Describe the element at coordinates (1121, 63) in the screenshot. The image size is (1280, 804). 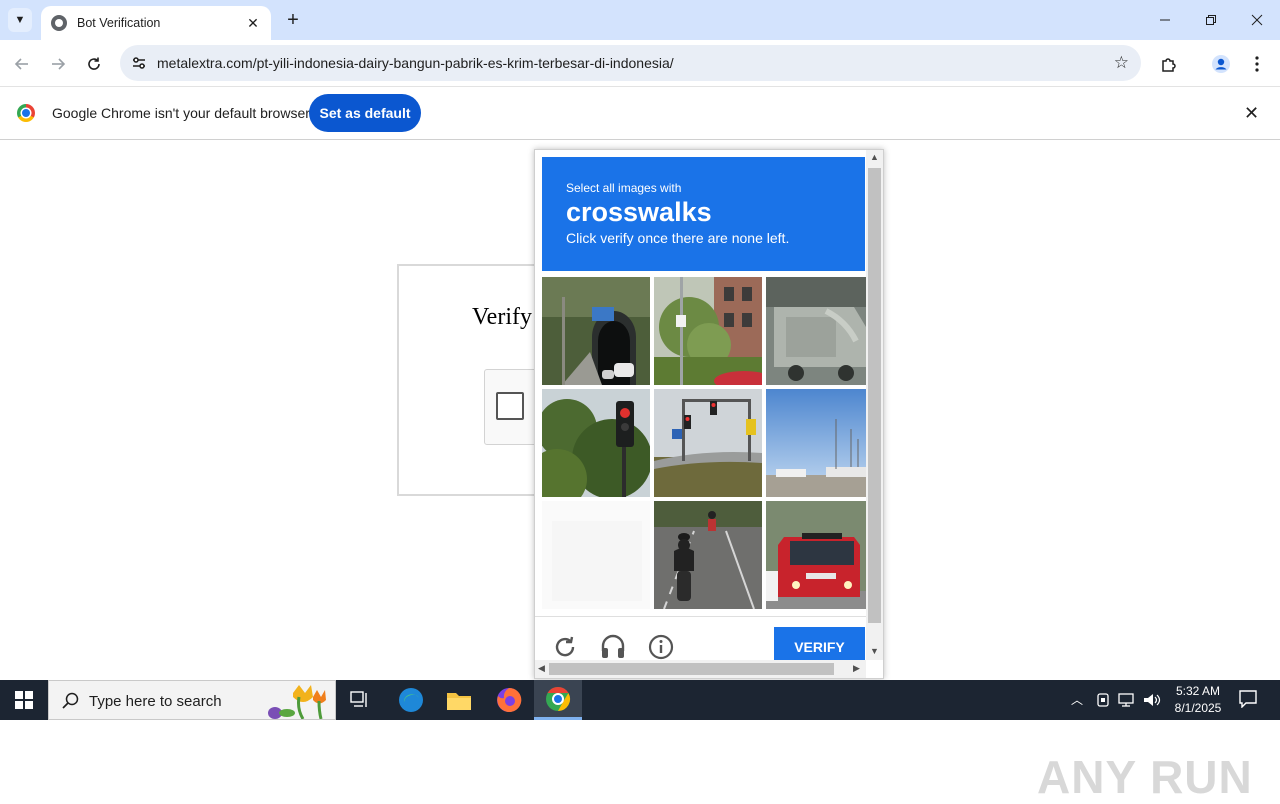
I see `bookmark-star-icon: ☆` at that location.